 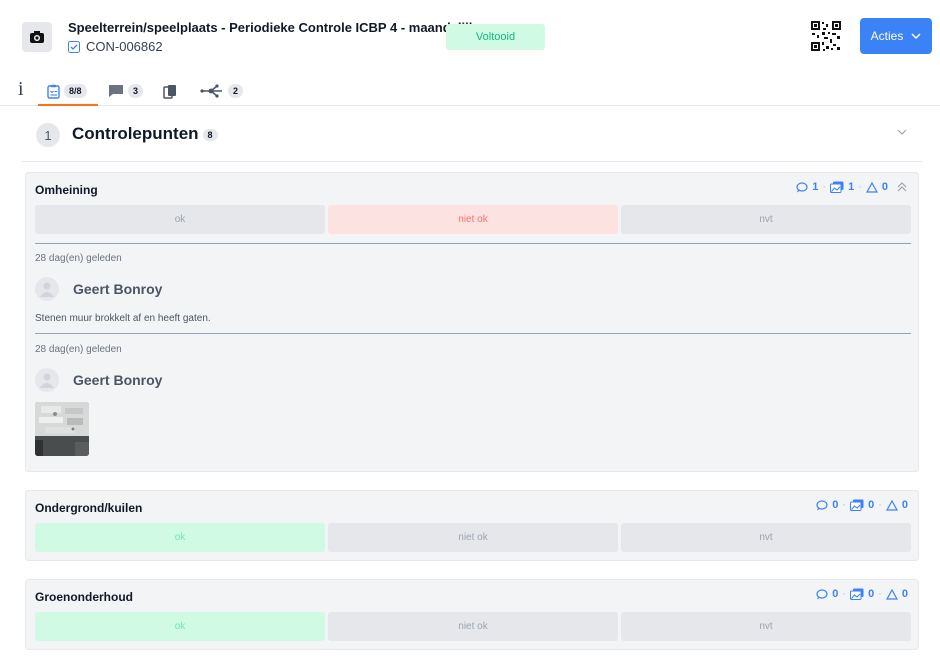 What do you see at coordinates (68, 105) in the screenshot?
I see `active-tab-indicator` at bounding box center [68, 105].